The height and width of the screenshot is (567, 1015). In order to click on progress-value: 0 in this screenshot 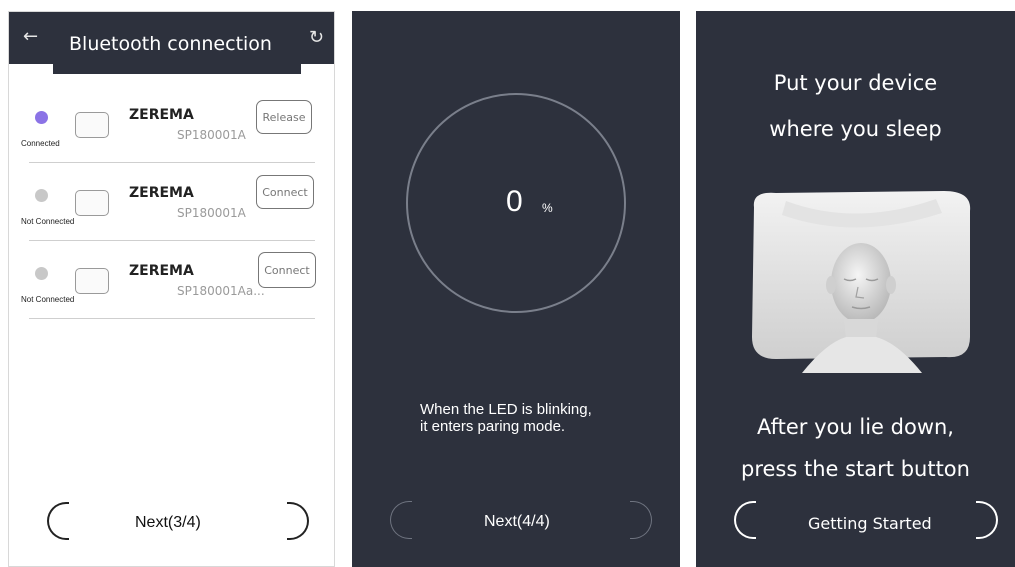, I will do `click(514, 201)`.